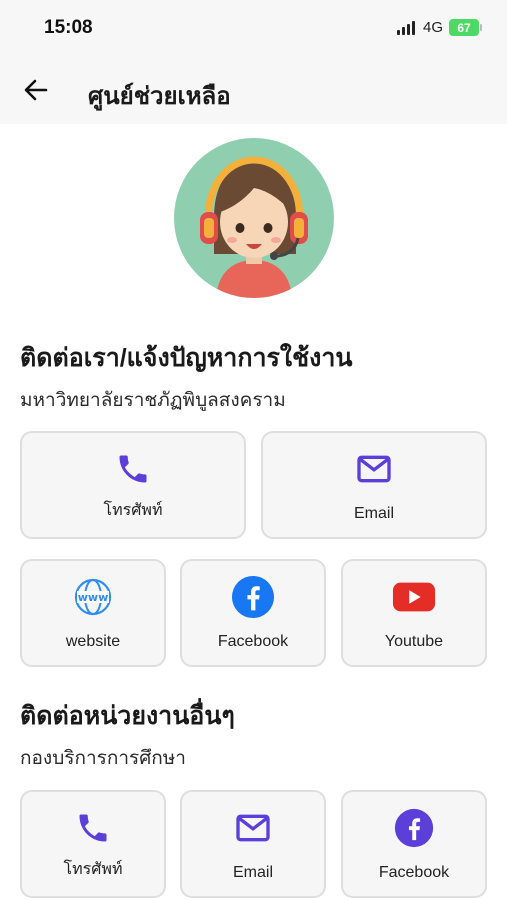 The width and height of the screenshot is (507, 900). Describe the element at coordinates (153, 400) in the screenshot. I see `section-subtitle-university: มหาวิทยาลัยราชภัฏพิบูลสงคราม` at that location.